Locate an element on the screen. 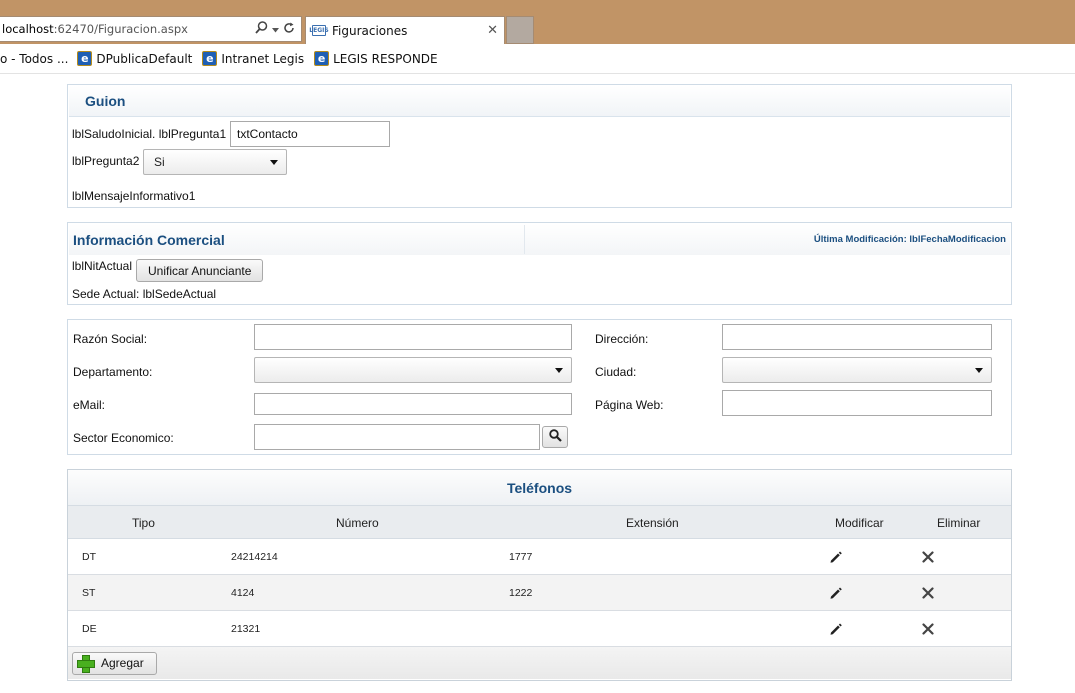 Image resolution: width=1075 pixels, height=693 pixels. departamento-label: Departamento: is located at coordinates (113, 372).